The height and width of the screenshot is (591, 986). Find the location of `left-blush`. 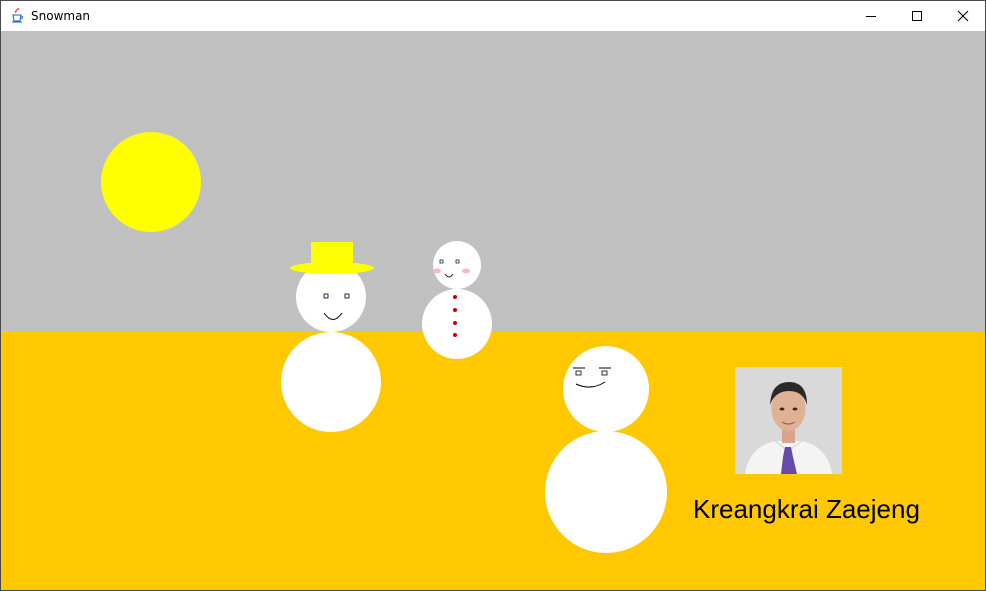

left-blush is located at coordinates (437, 271).